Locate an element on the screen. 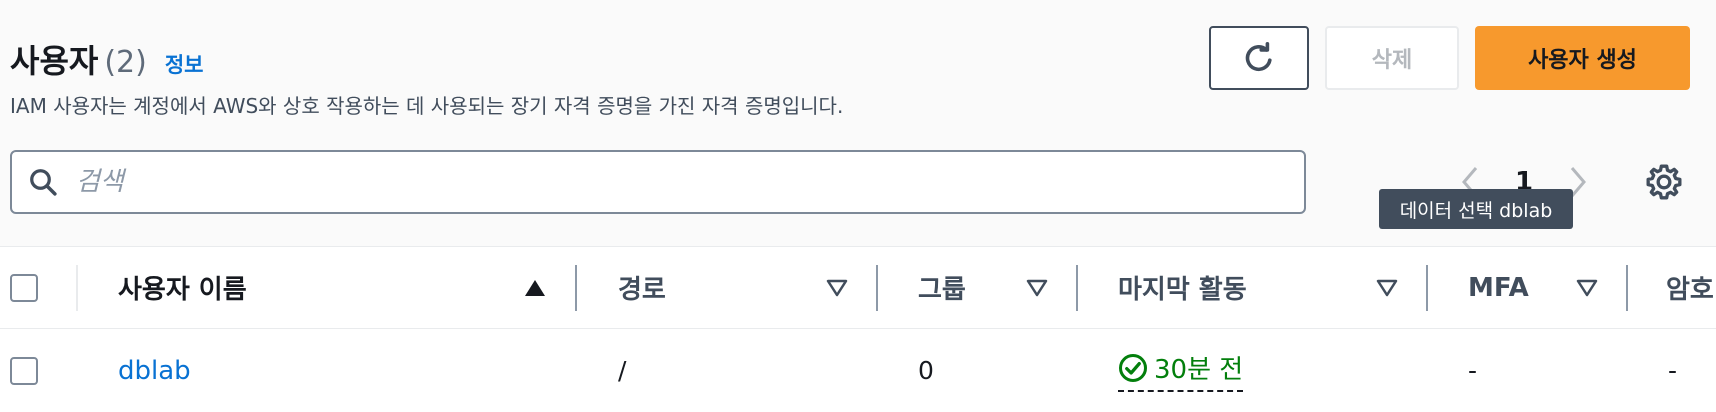 The width and height of the screenshot is (1716, 412). gear-icon is located at coordinates (1664, 182).